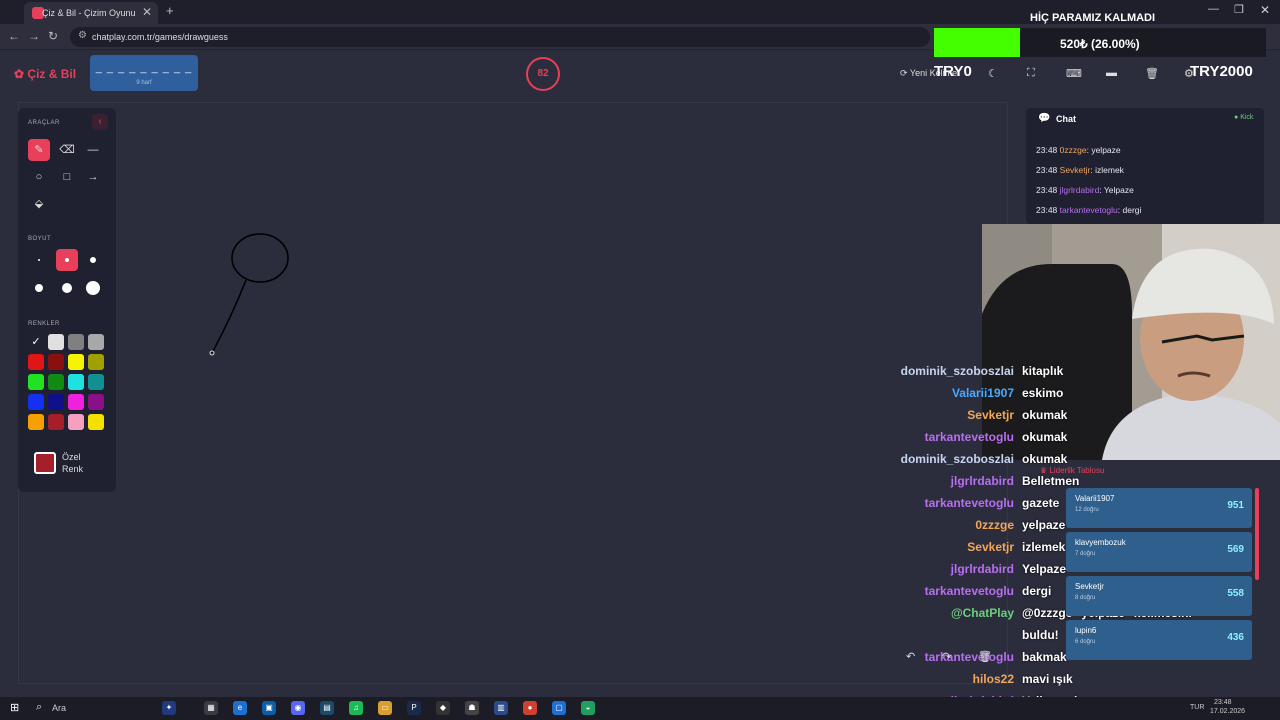  Describe the element at coordinates (211, 708) in the screenshot. I see `task-view-icon: ▦` at that location.